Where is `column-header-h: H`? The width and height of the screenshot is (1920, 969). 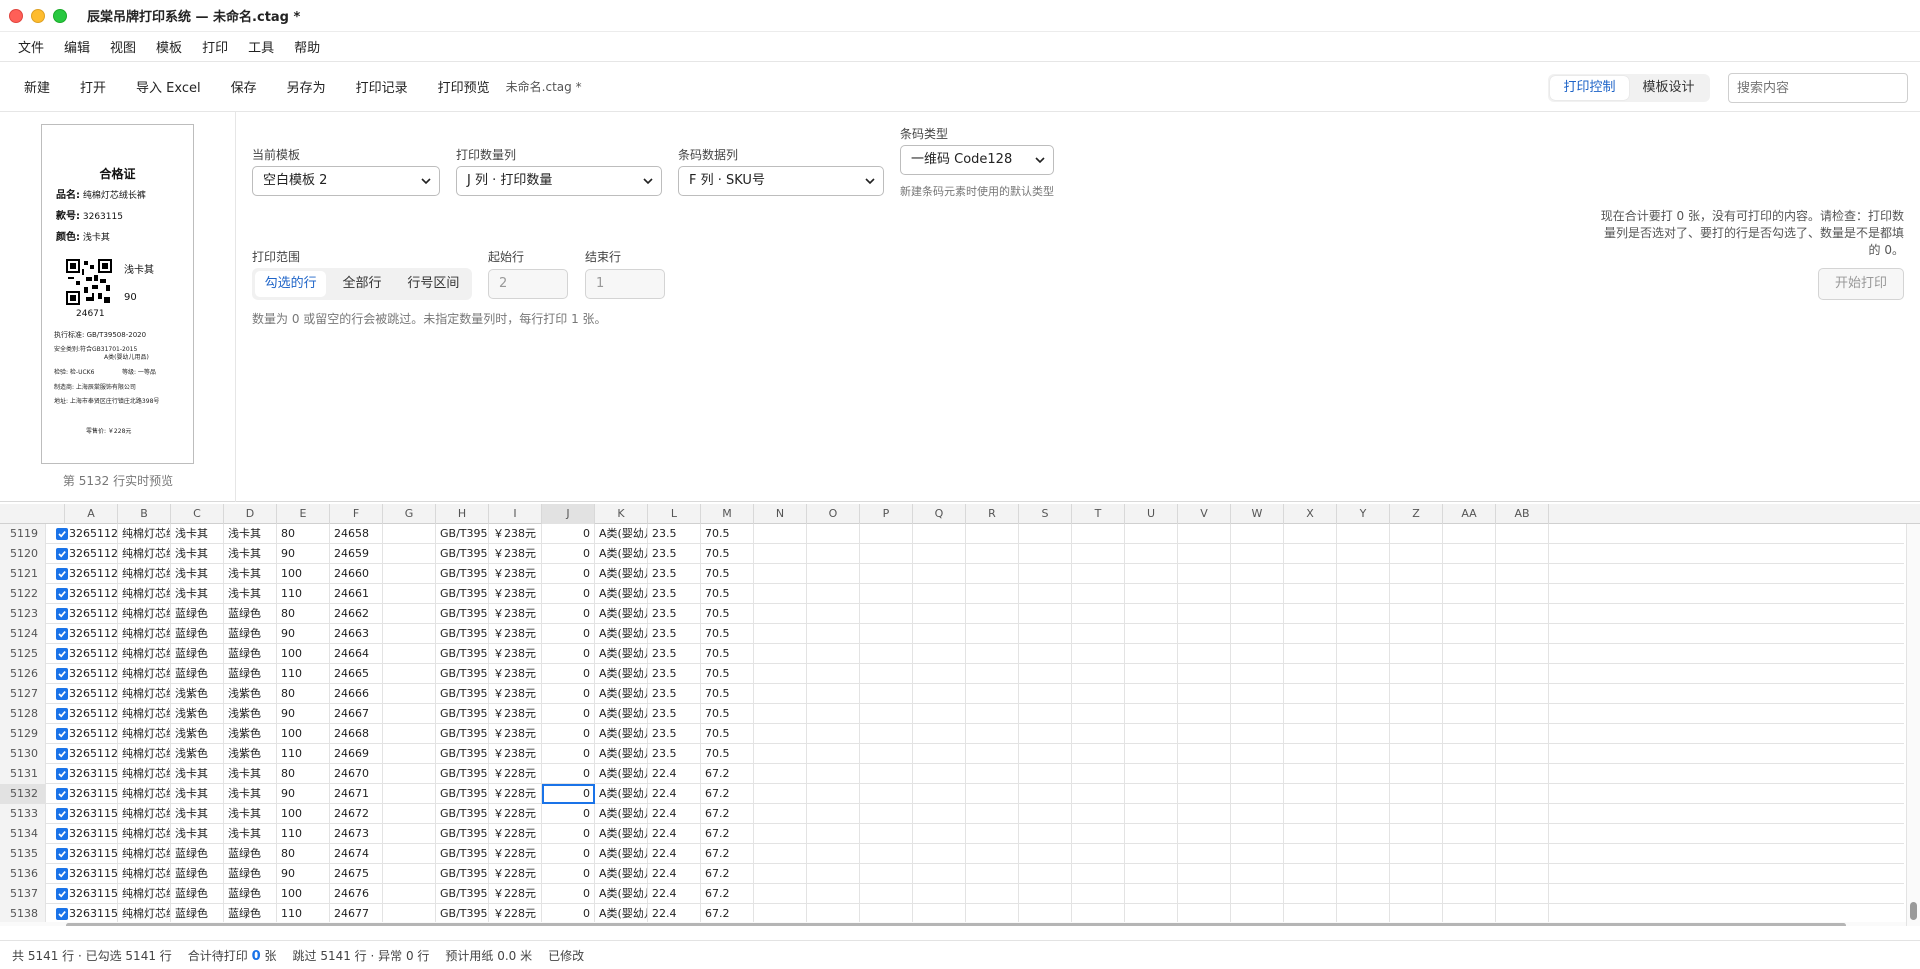
column-header-h: H is located at coordinates (462, 514).